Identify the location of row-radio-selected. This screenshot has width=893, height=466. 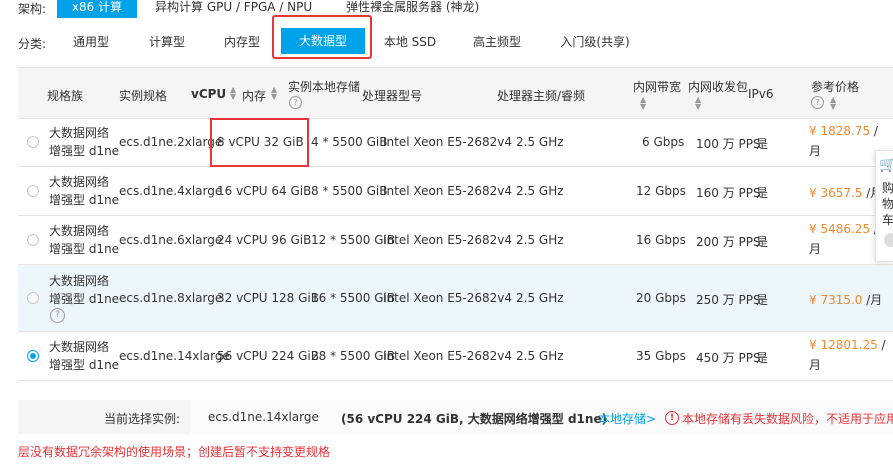
(33, 356).